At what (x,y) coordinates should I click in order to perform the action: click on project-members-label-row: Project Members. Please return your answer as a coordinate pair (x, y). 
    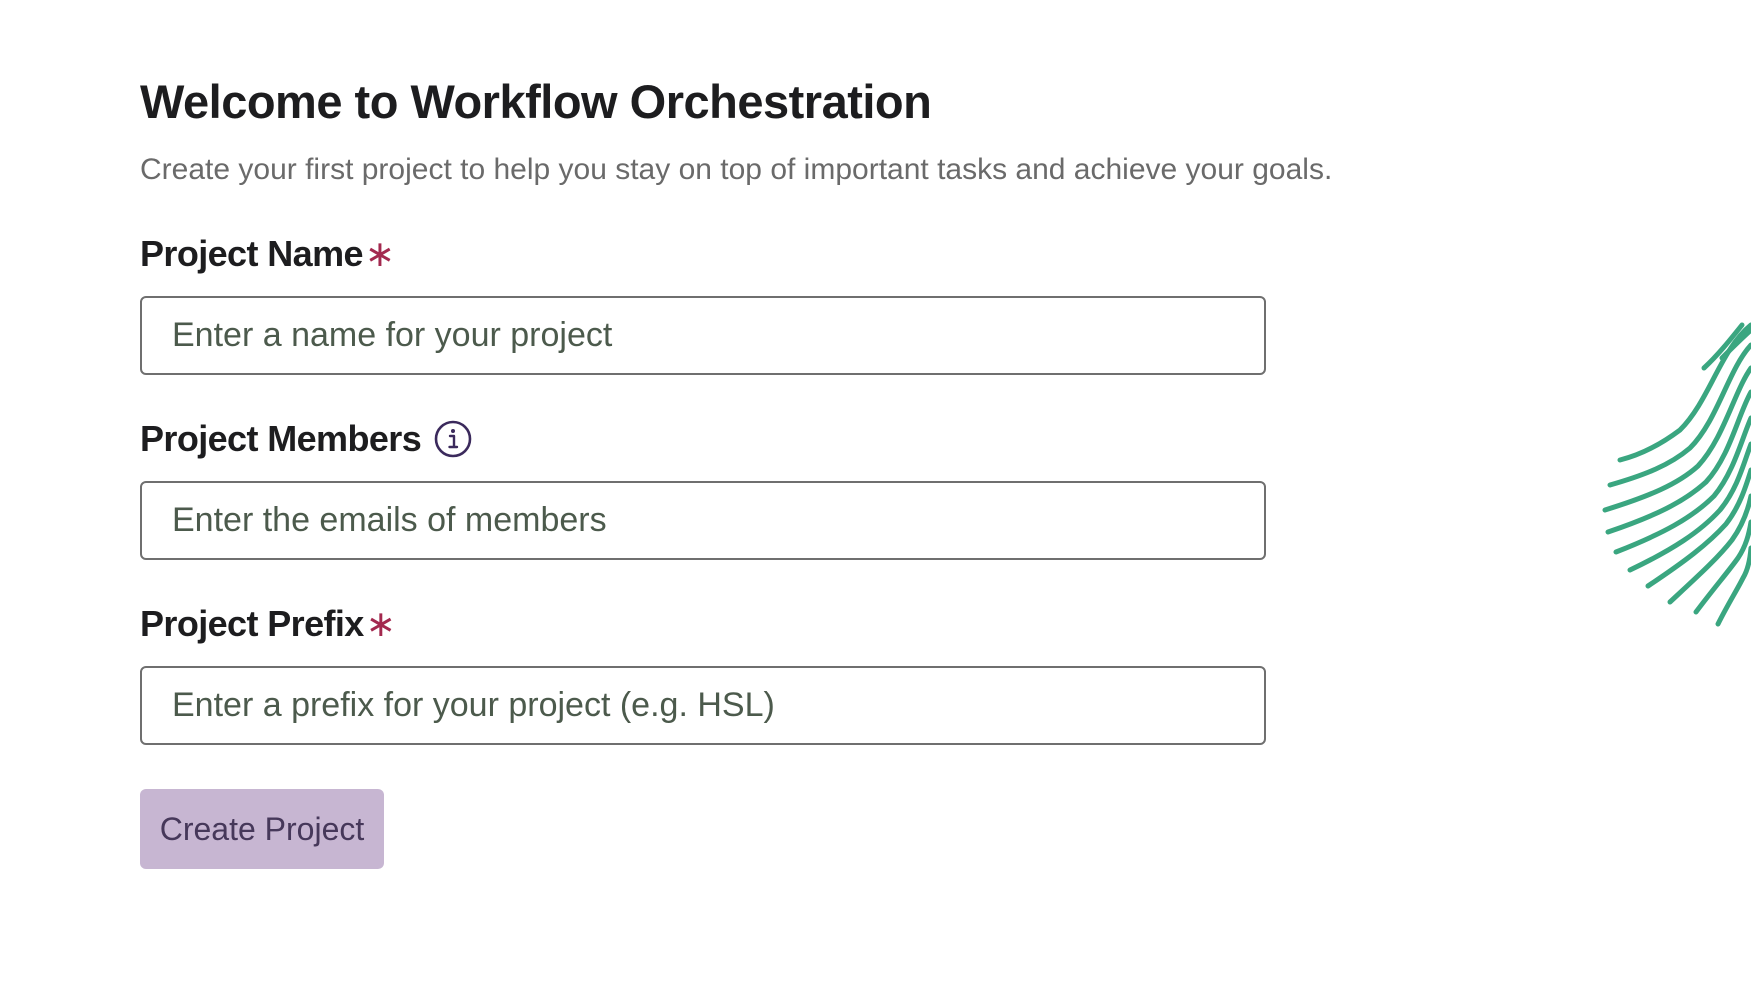
    Looking at the image, I should click on (790, 439).